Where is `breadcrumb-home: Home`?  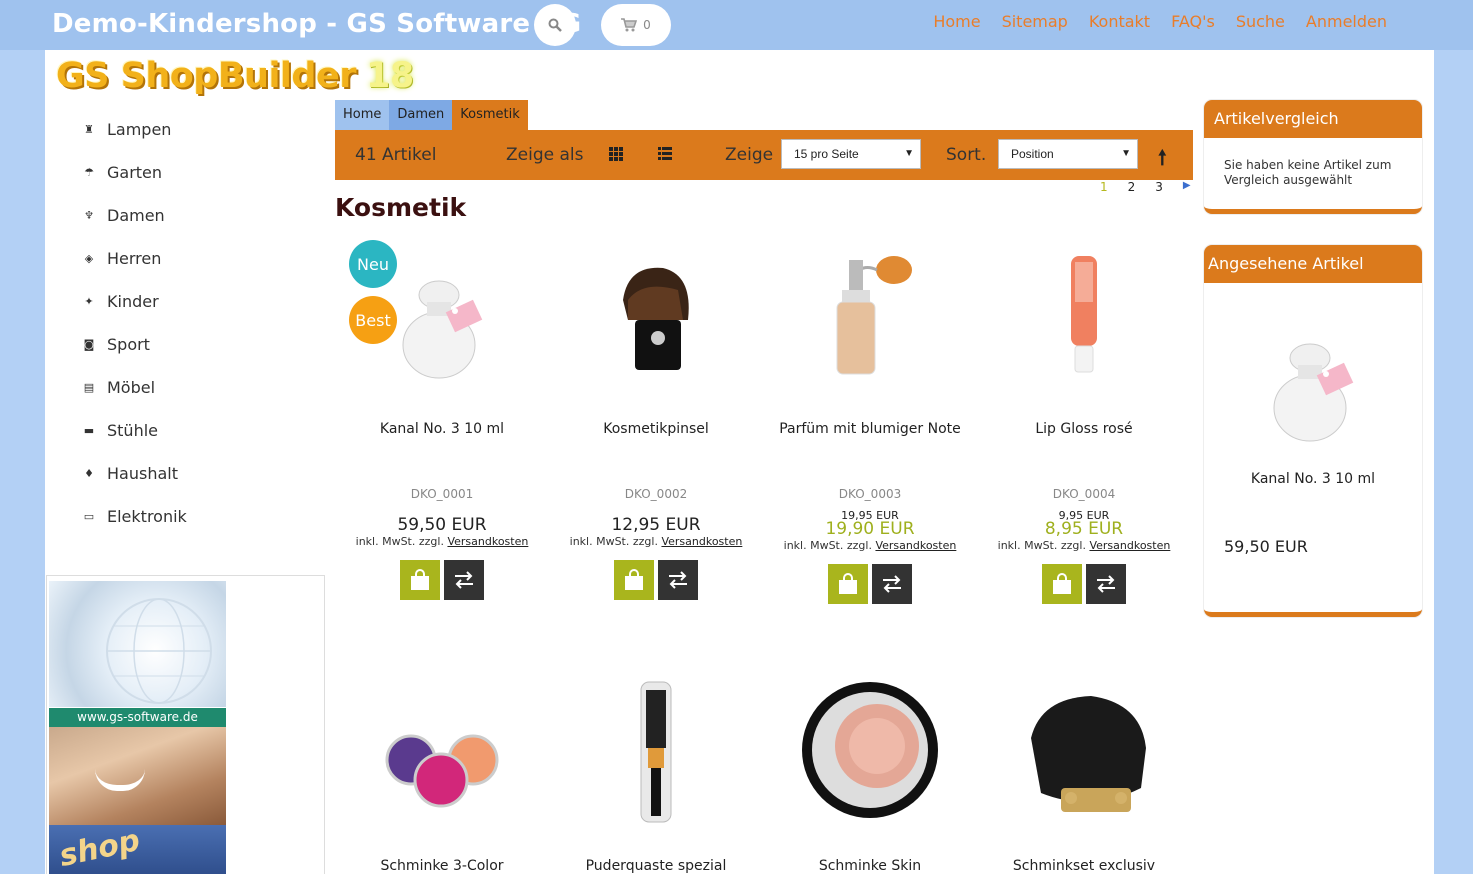
breadcrumb-home: Home is located at coordinates (362, 115).